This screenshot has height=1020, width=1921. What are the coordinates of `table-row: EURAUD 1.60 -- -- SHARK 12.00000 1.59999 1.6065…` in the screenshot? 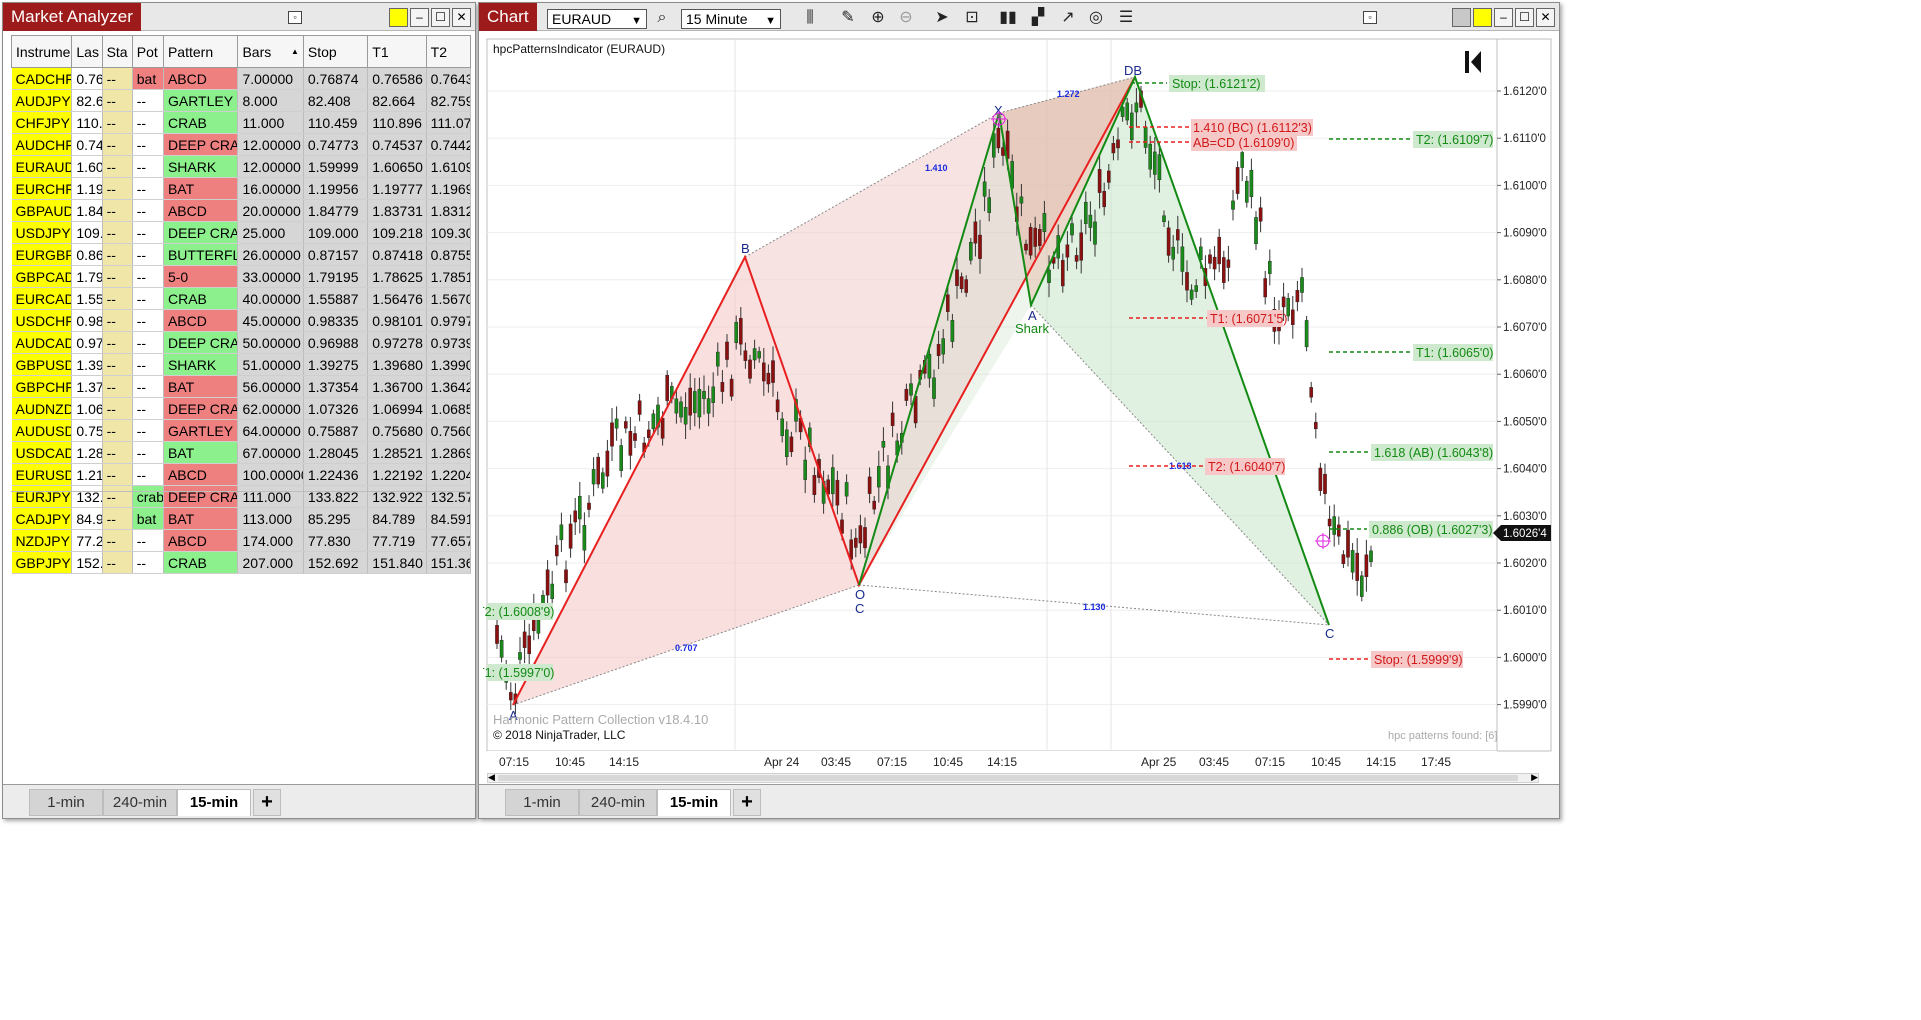 It's located at (241, 166).